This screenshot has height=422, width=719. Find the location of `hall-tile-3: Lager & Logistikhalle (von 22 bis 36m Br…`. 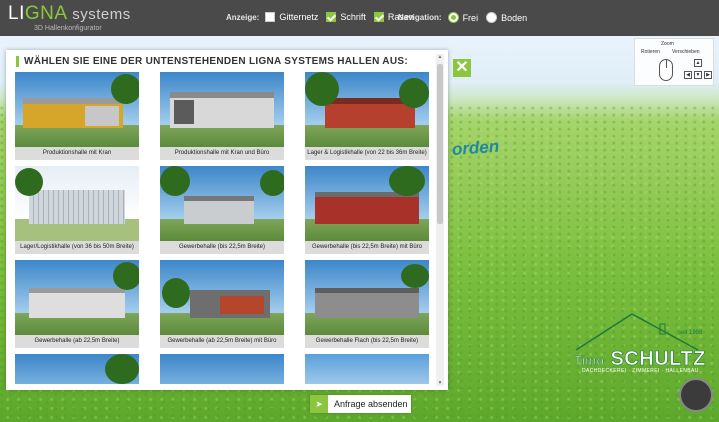

hall-tile-3: Lager & Logistikhalle (von 22 bis 36m Br… is located at coordinates (367, 116).